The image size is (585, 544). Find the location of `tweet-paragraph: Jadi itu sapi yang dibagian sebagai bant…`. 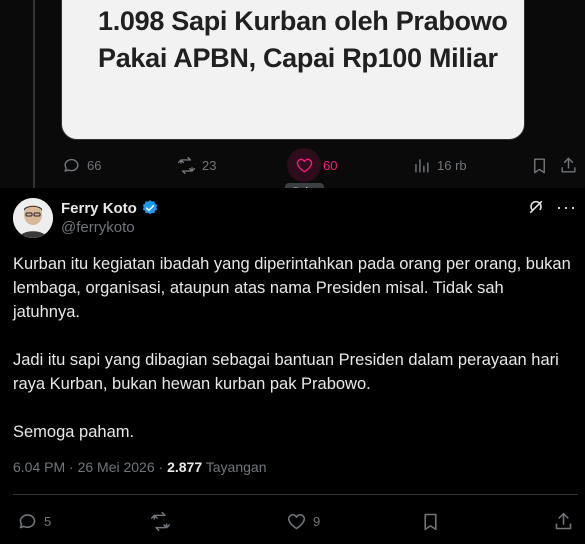

tweet-paragraph: Jadi itu sapi yang dibagian sebagai bant… is located at coordinates (286, 372).